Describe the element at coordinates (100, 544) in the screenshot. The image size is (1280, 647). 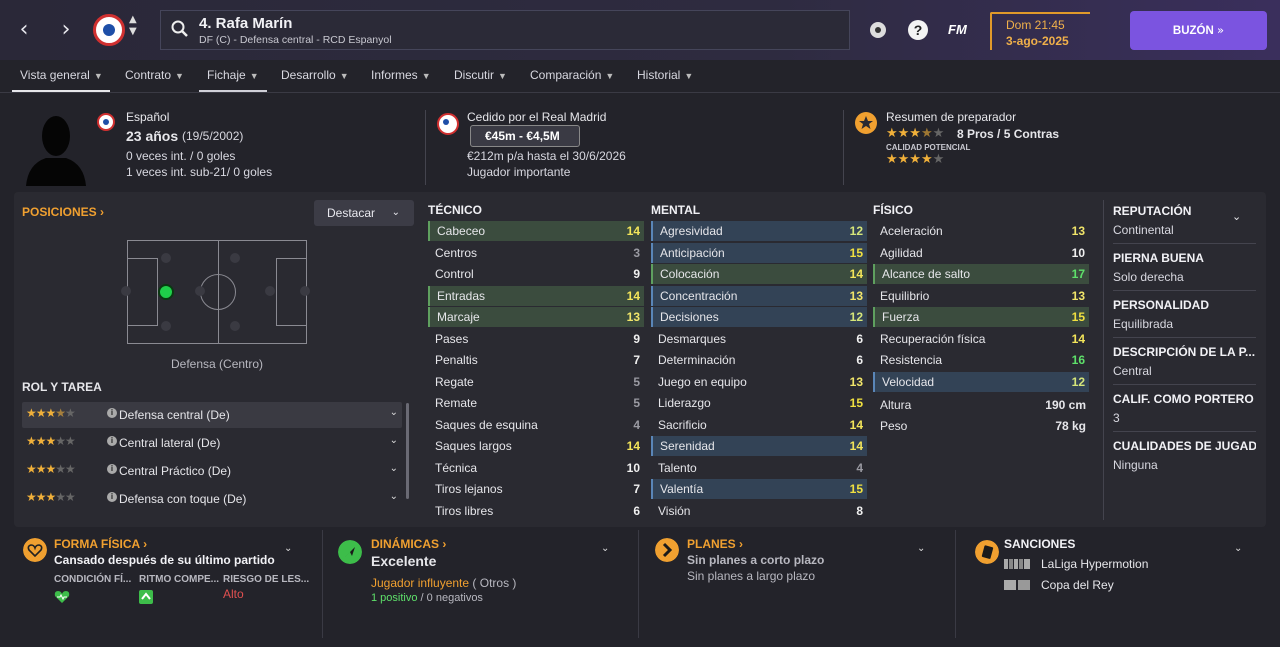
I see `fitness-title: FORMA FÍSICA ›` at that location.